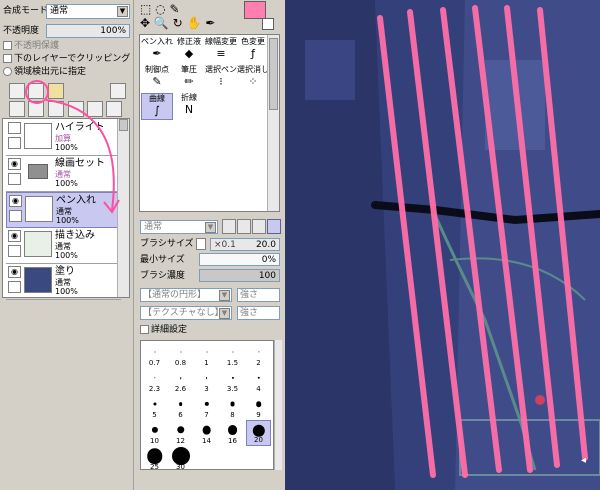 This screenshot has height=490, width=600. Describe the element at coordinates (201, 244) in the screenshot. I see `brush-size-multiplier` at that location.